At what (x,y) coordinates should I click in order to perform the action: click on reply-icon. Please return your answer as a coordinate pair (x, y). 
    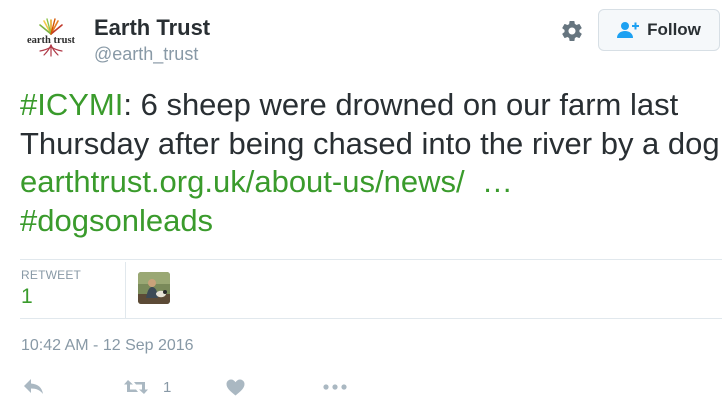
    Looking at the image, I should click on (33, 386).